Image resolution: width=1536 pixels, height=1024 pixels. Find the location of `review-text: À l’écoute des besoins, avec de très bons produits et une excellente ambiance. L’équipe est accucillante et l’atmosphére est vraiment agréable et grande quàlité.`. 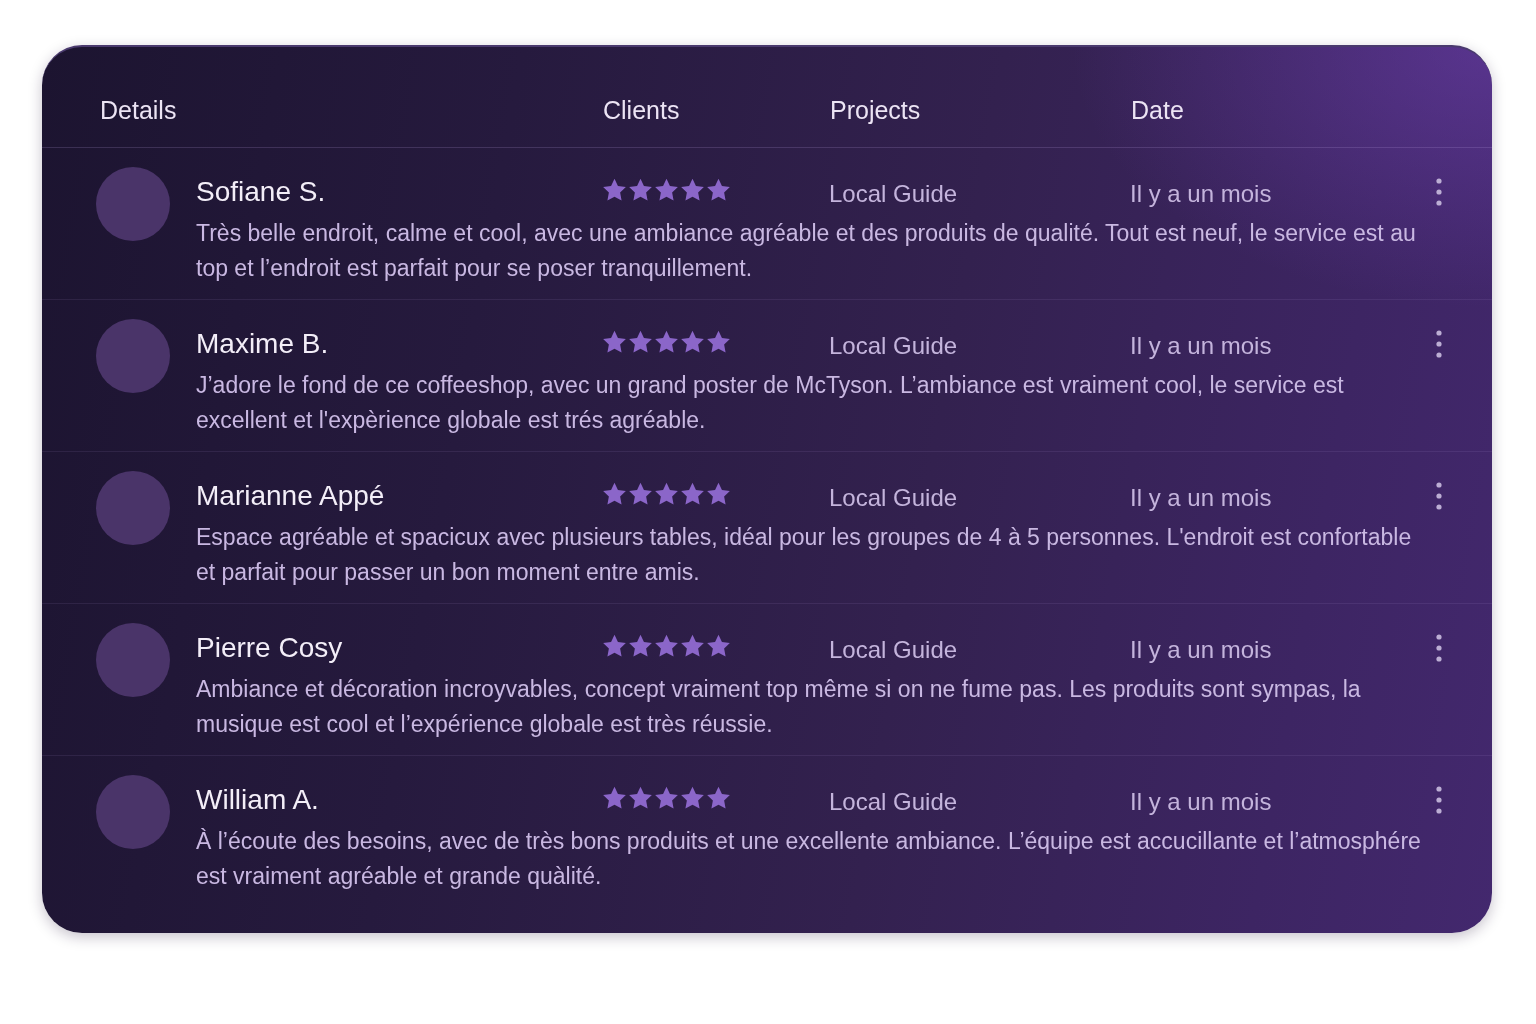

review-text: À l’écoute des besoins, avec de très bons produits et une excellente ambiance. L’équipe est accucillante et l’atmosphére est vraiment agréable et grande quàlité. is located at coordinates (809, 859).